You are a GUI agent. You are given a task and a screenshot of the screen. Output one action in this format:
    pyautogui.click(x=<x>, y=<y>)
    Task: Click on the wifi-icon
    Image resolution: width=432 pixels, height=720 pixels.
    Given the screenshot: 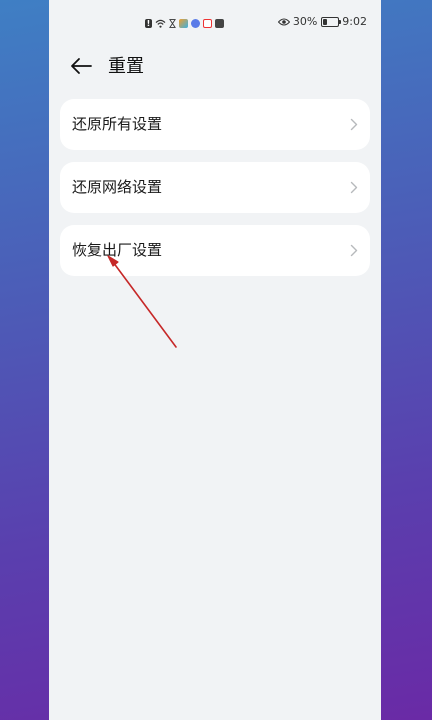 What is the action you would take?
    pyautogui.click(x=160, y=23)
    